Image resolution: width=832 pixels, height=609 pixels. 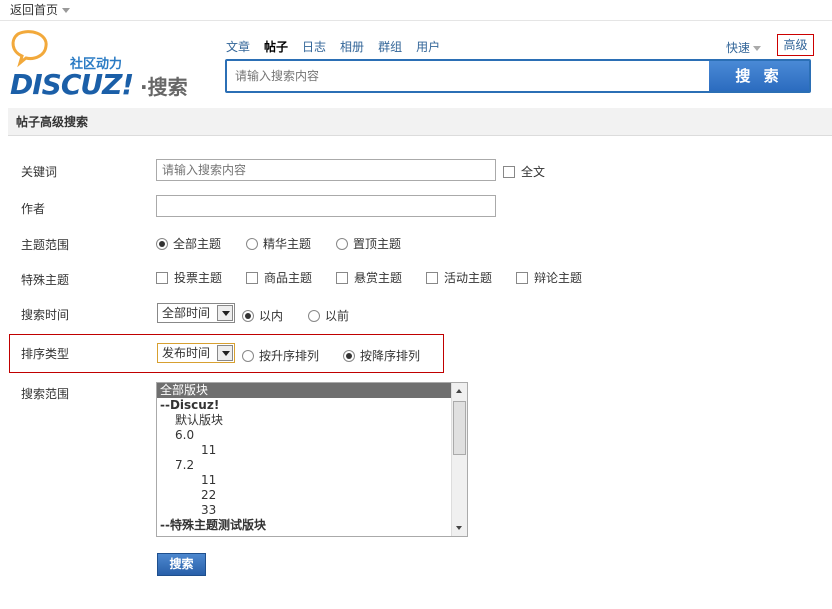 What do you see at coordinates (459, 528) in the screenshot?
I see `scroll-down-icon` at bounding box center [459, 528].